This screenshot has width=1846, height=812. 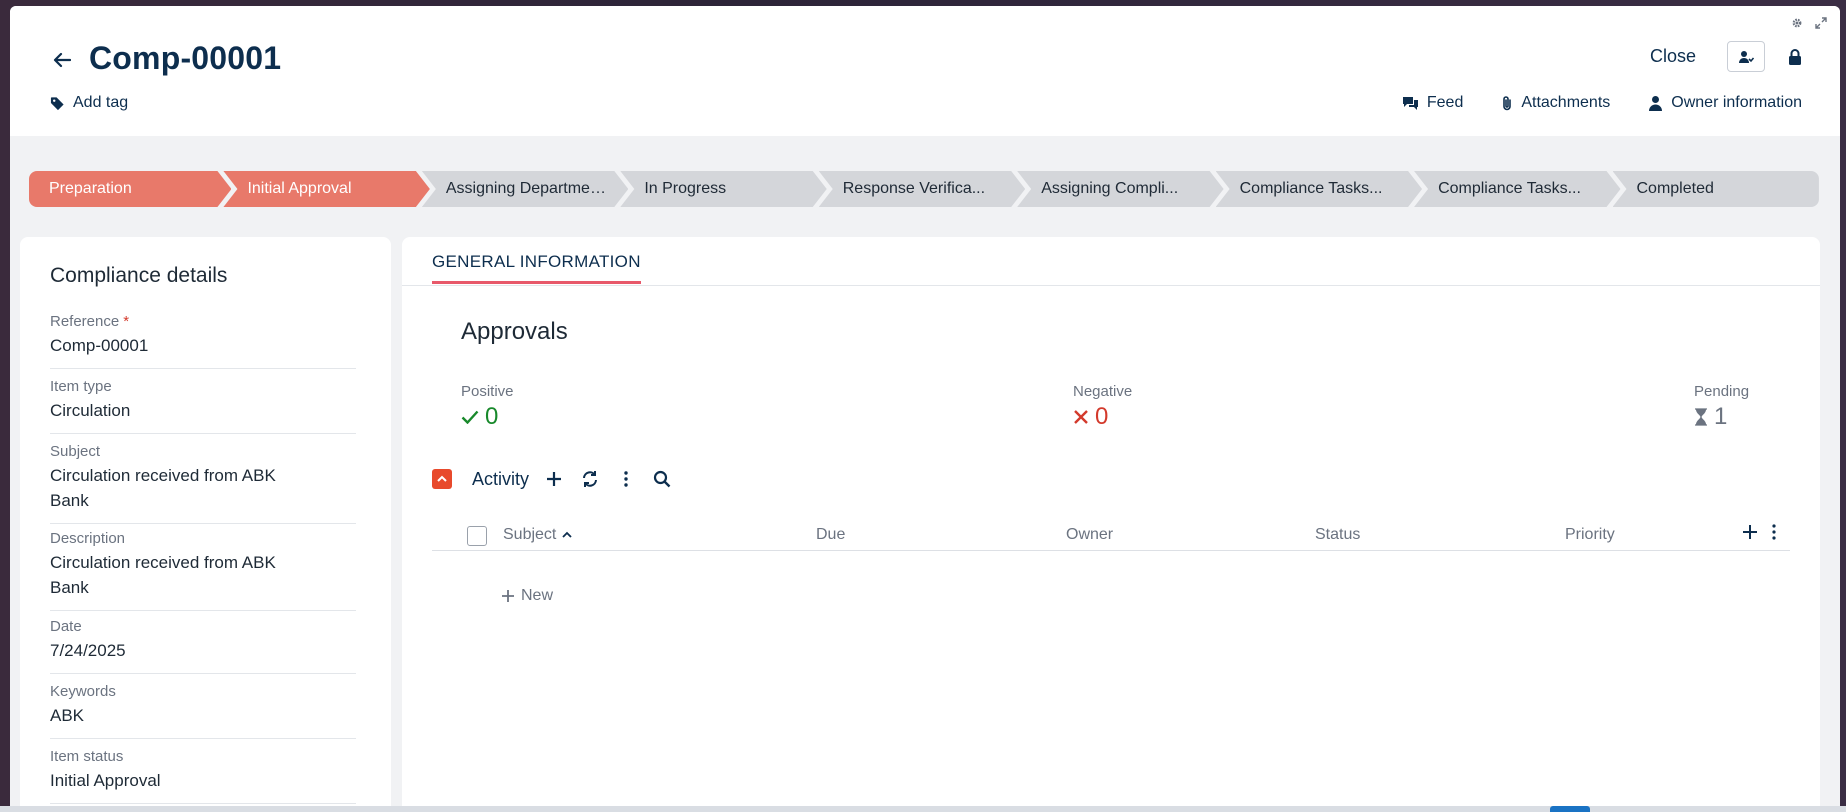 What do you see at coordinates (530, 534) in the screenshot?
I see `column-subject-label: Subject` at bounding box center [530, 534].